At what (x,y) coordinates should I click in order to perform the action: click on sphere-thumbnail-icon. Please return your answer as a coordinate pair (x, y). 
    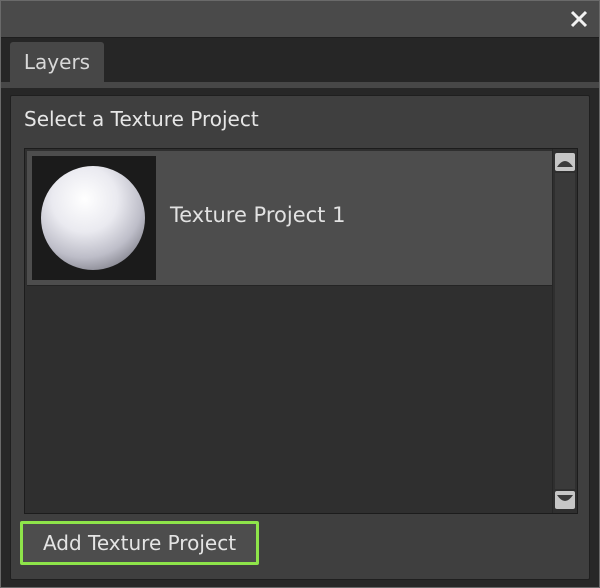
    Looking at the image, I should click on (93, 218).